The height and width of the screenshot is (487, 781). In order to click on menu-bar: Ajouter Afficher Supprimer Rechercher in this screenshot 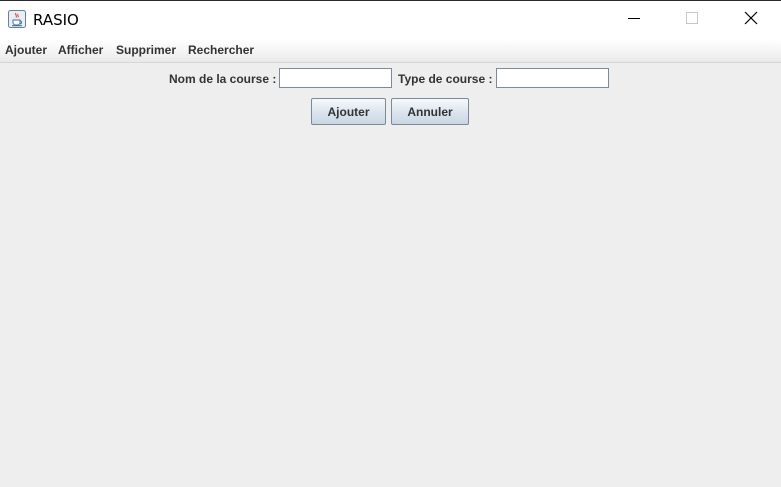, I will do `click(390, 51)`.